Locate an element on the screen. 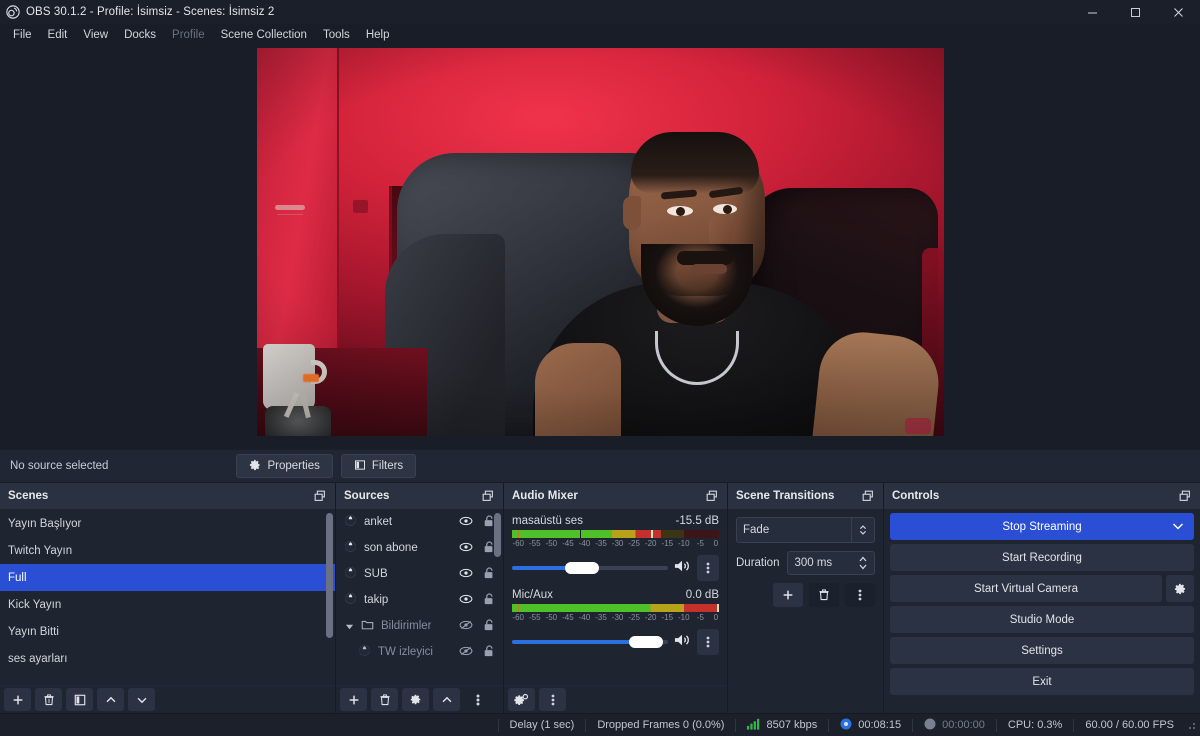  transition-more-icon is located at coordinates (860, 595).